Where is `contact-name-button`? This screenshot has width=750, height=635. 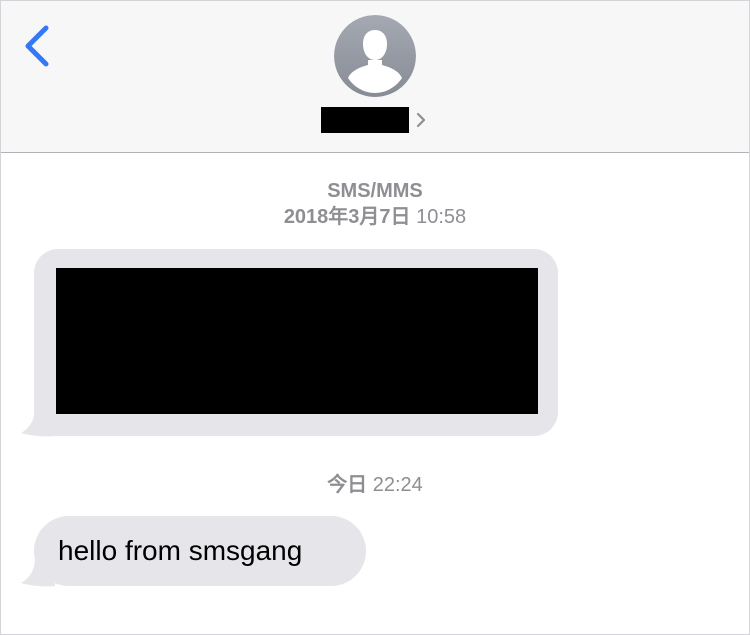
contact-name-button is located at coordinates (374, 120).